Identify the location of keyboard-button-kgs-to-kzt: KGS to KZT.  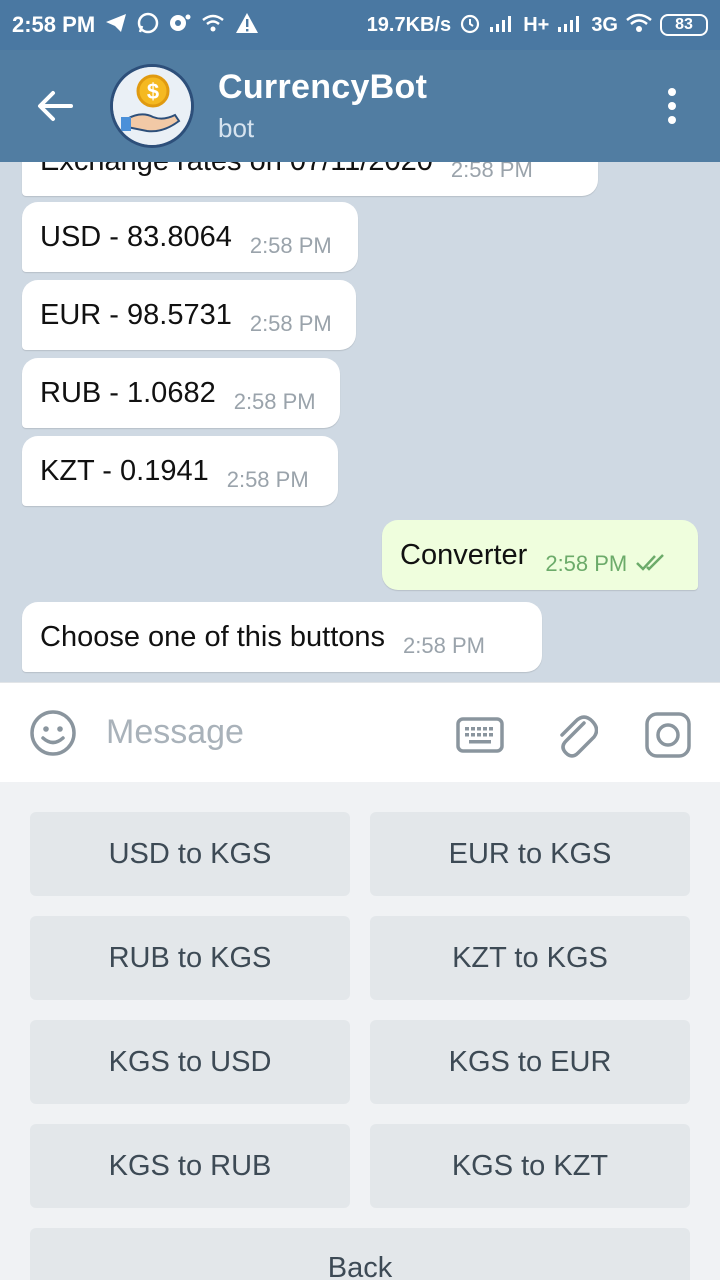
(530, 1166).